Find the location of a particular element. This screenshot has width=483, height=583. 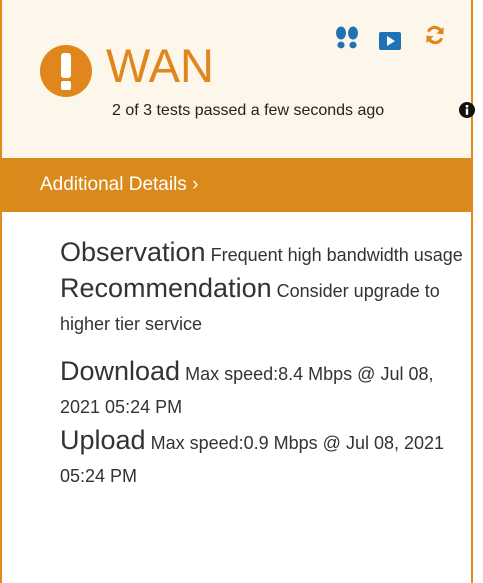

test-status-text: 2 of 3 tests passed a few seconds ago is located at coordinates (248, 110).